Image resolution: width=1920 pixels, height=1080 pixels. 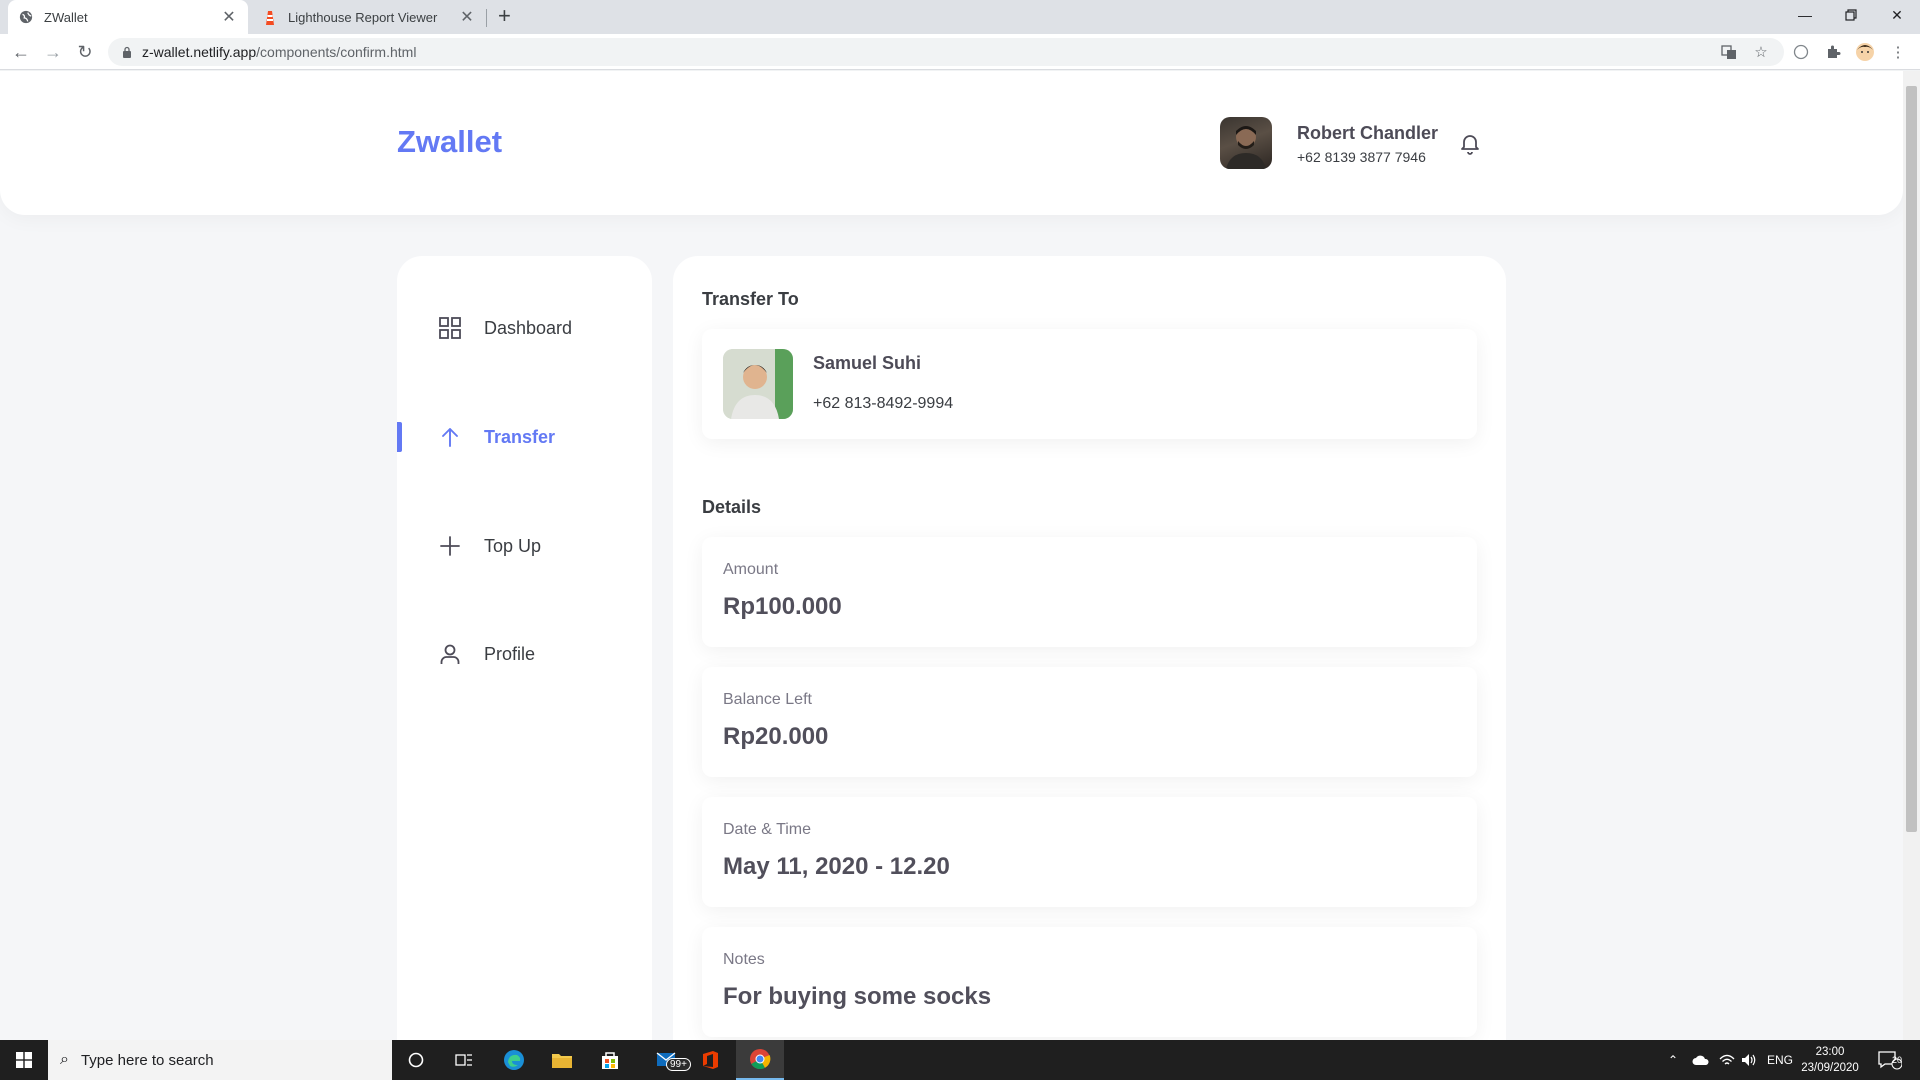 I want to click on file-explorer-icon, so click(x=562, y=1060).